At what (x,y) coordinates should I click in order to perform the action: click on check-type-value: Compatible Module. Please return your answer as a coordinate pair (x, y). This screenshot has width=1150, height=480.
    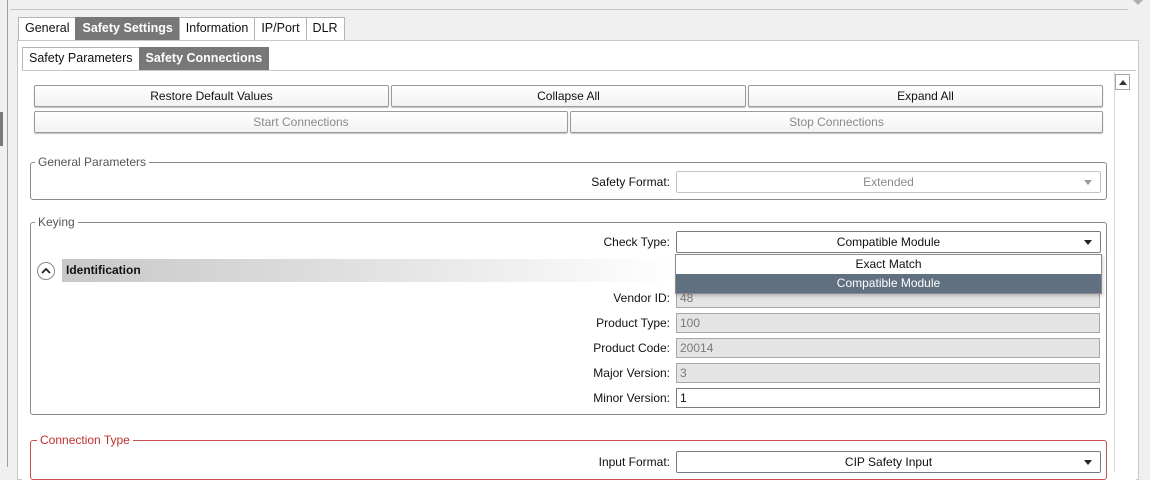
    Looking at the image, I should click on (888, 242).